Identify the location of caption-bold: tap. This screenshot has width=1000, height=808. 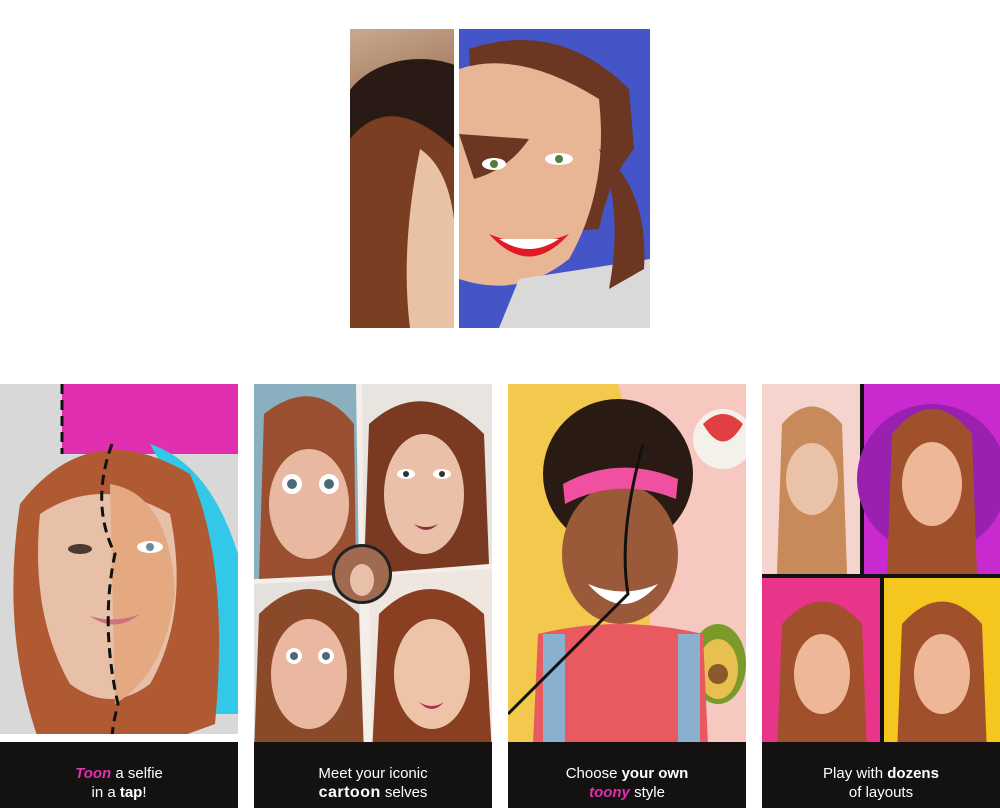
(131, 792).